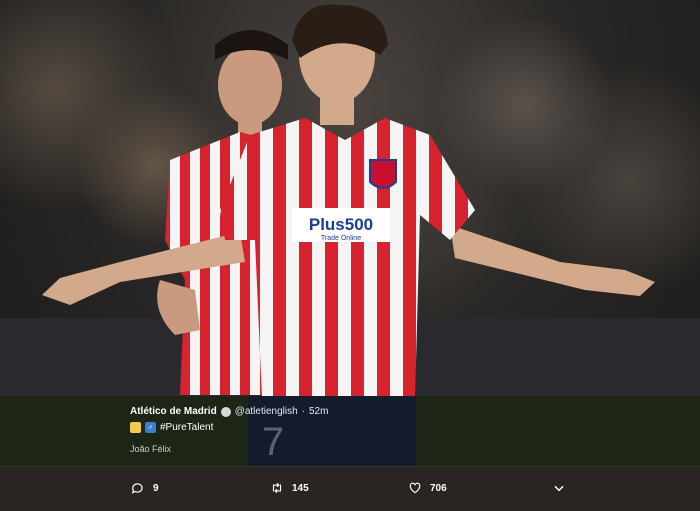 This screenshot has width=700, height=511. Describe the element at coordinates (150, 427) in the screenshot. I see `male-sign-emoji-icon: ♂` at that location.